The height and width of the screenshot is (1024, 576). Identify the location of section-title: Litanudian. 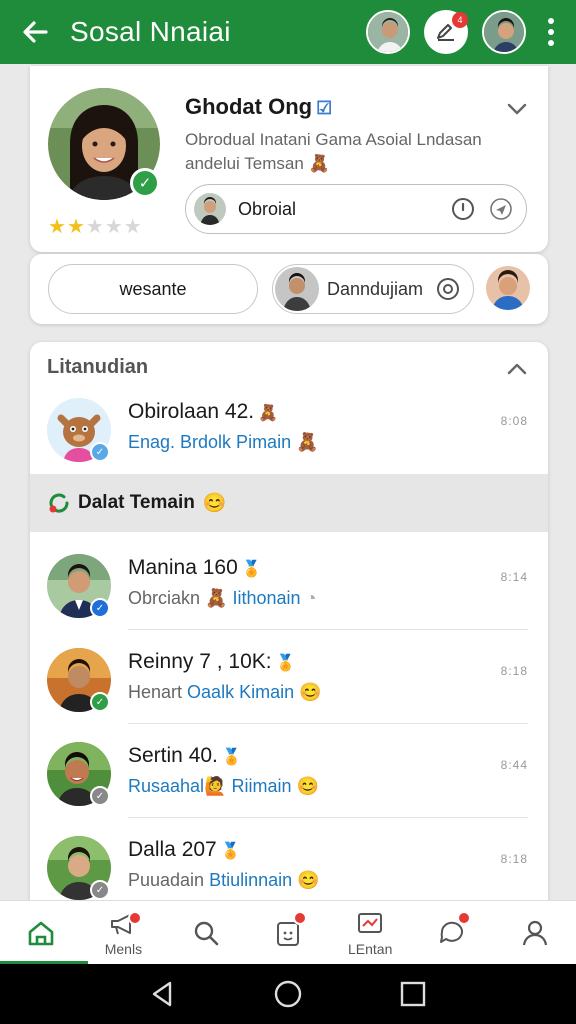
(98, 367).